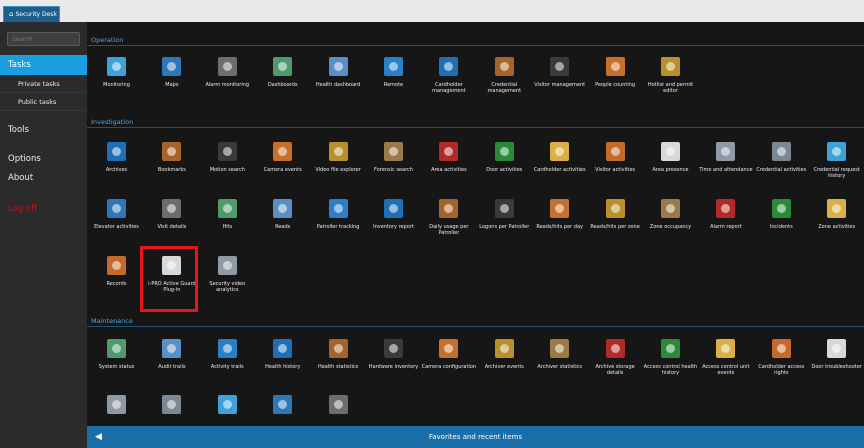 The width and height of the screenshot is (864, 448). I want to click on tile-label: People counting, so click(615, 85).